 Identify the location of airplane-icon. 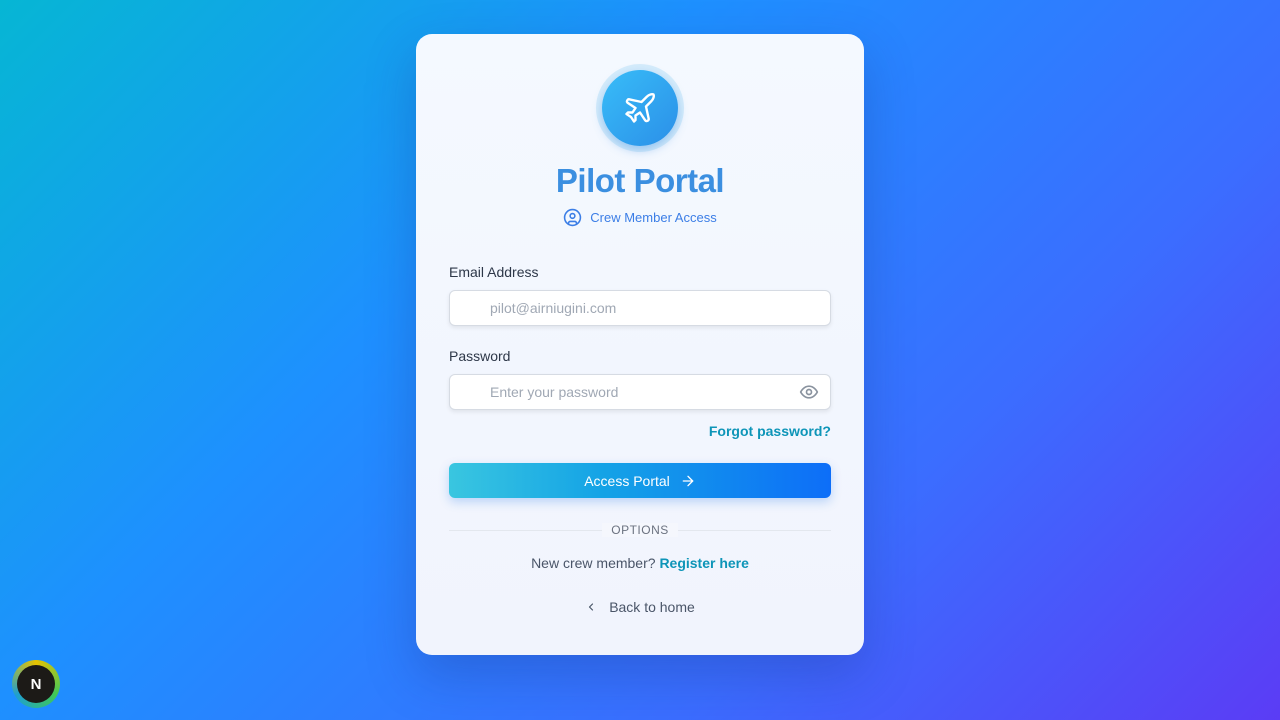
(640, 108).